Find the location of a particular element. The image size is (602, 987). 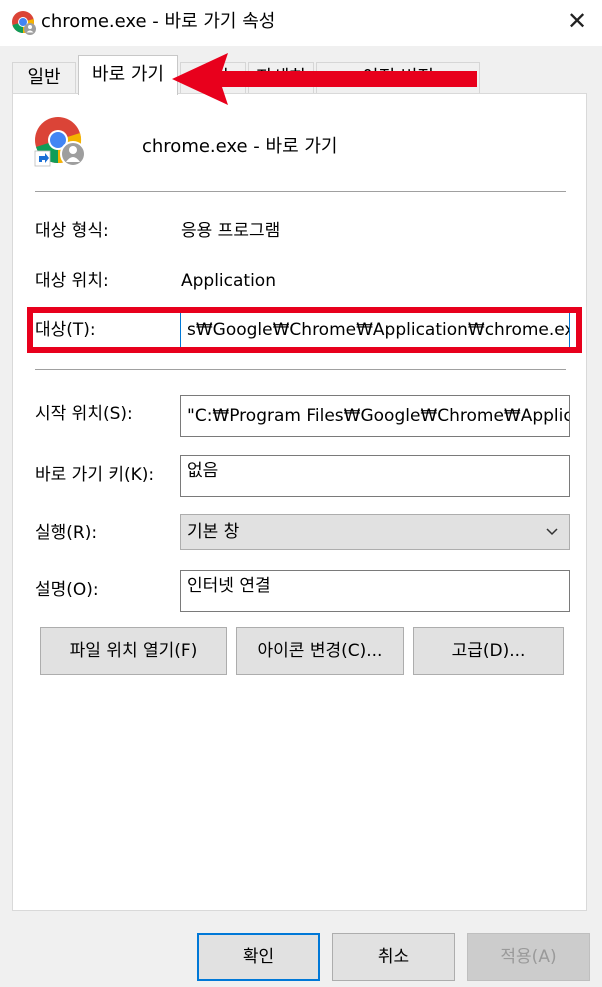

cancel-button: 취소 is located at coordinates (393, 957).